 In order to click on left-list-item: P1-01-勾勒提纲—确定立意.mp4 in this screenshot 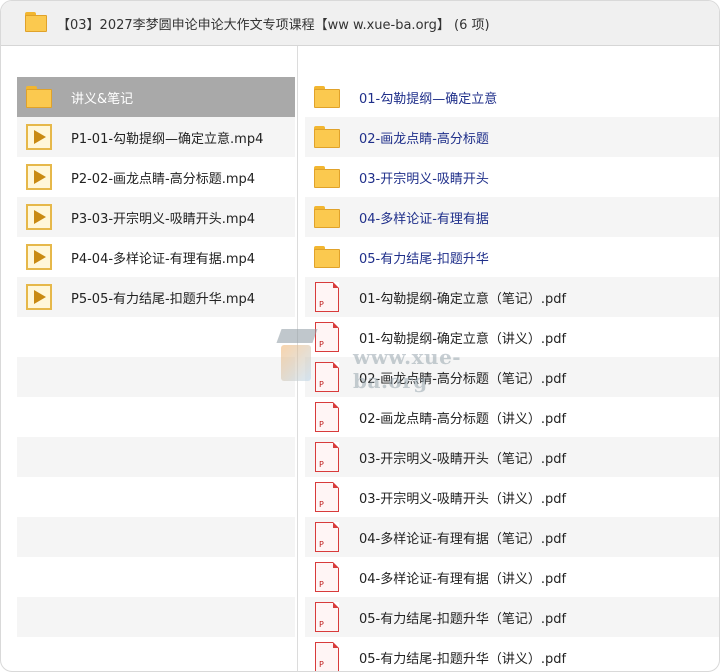, I will do `click(156, 137)`.